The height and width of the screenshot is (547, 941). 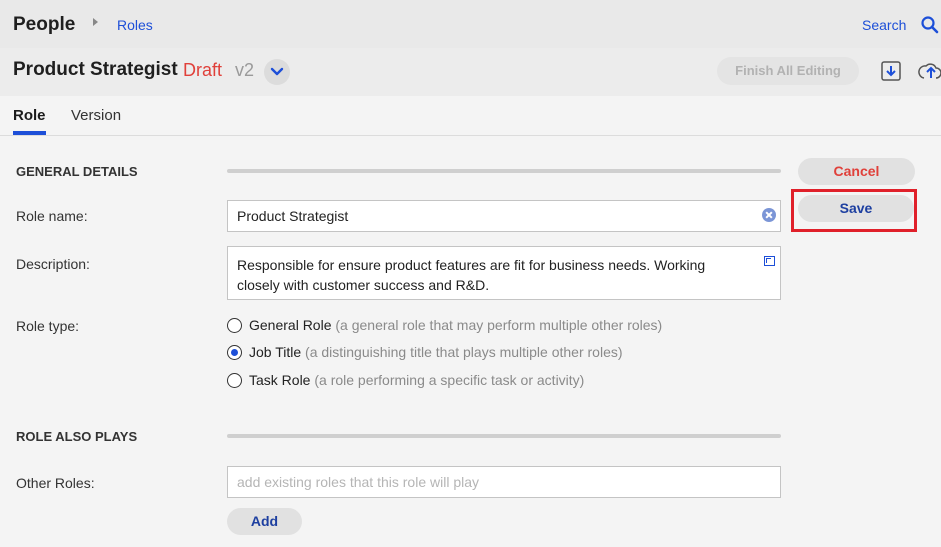 I want to click on download-icon, so click(x=891, y=71).